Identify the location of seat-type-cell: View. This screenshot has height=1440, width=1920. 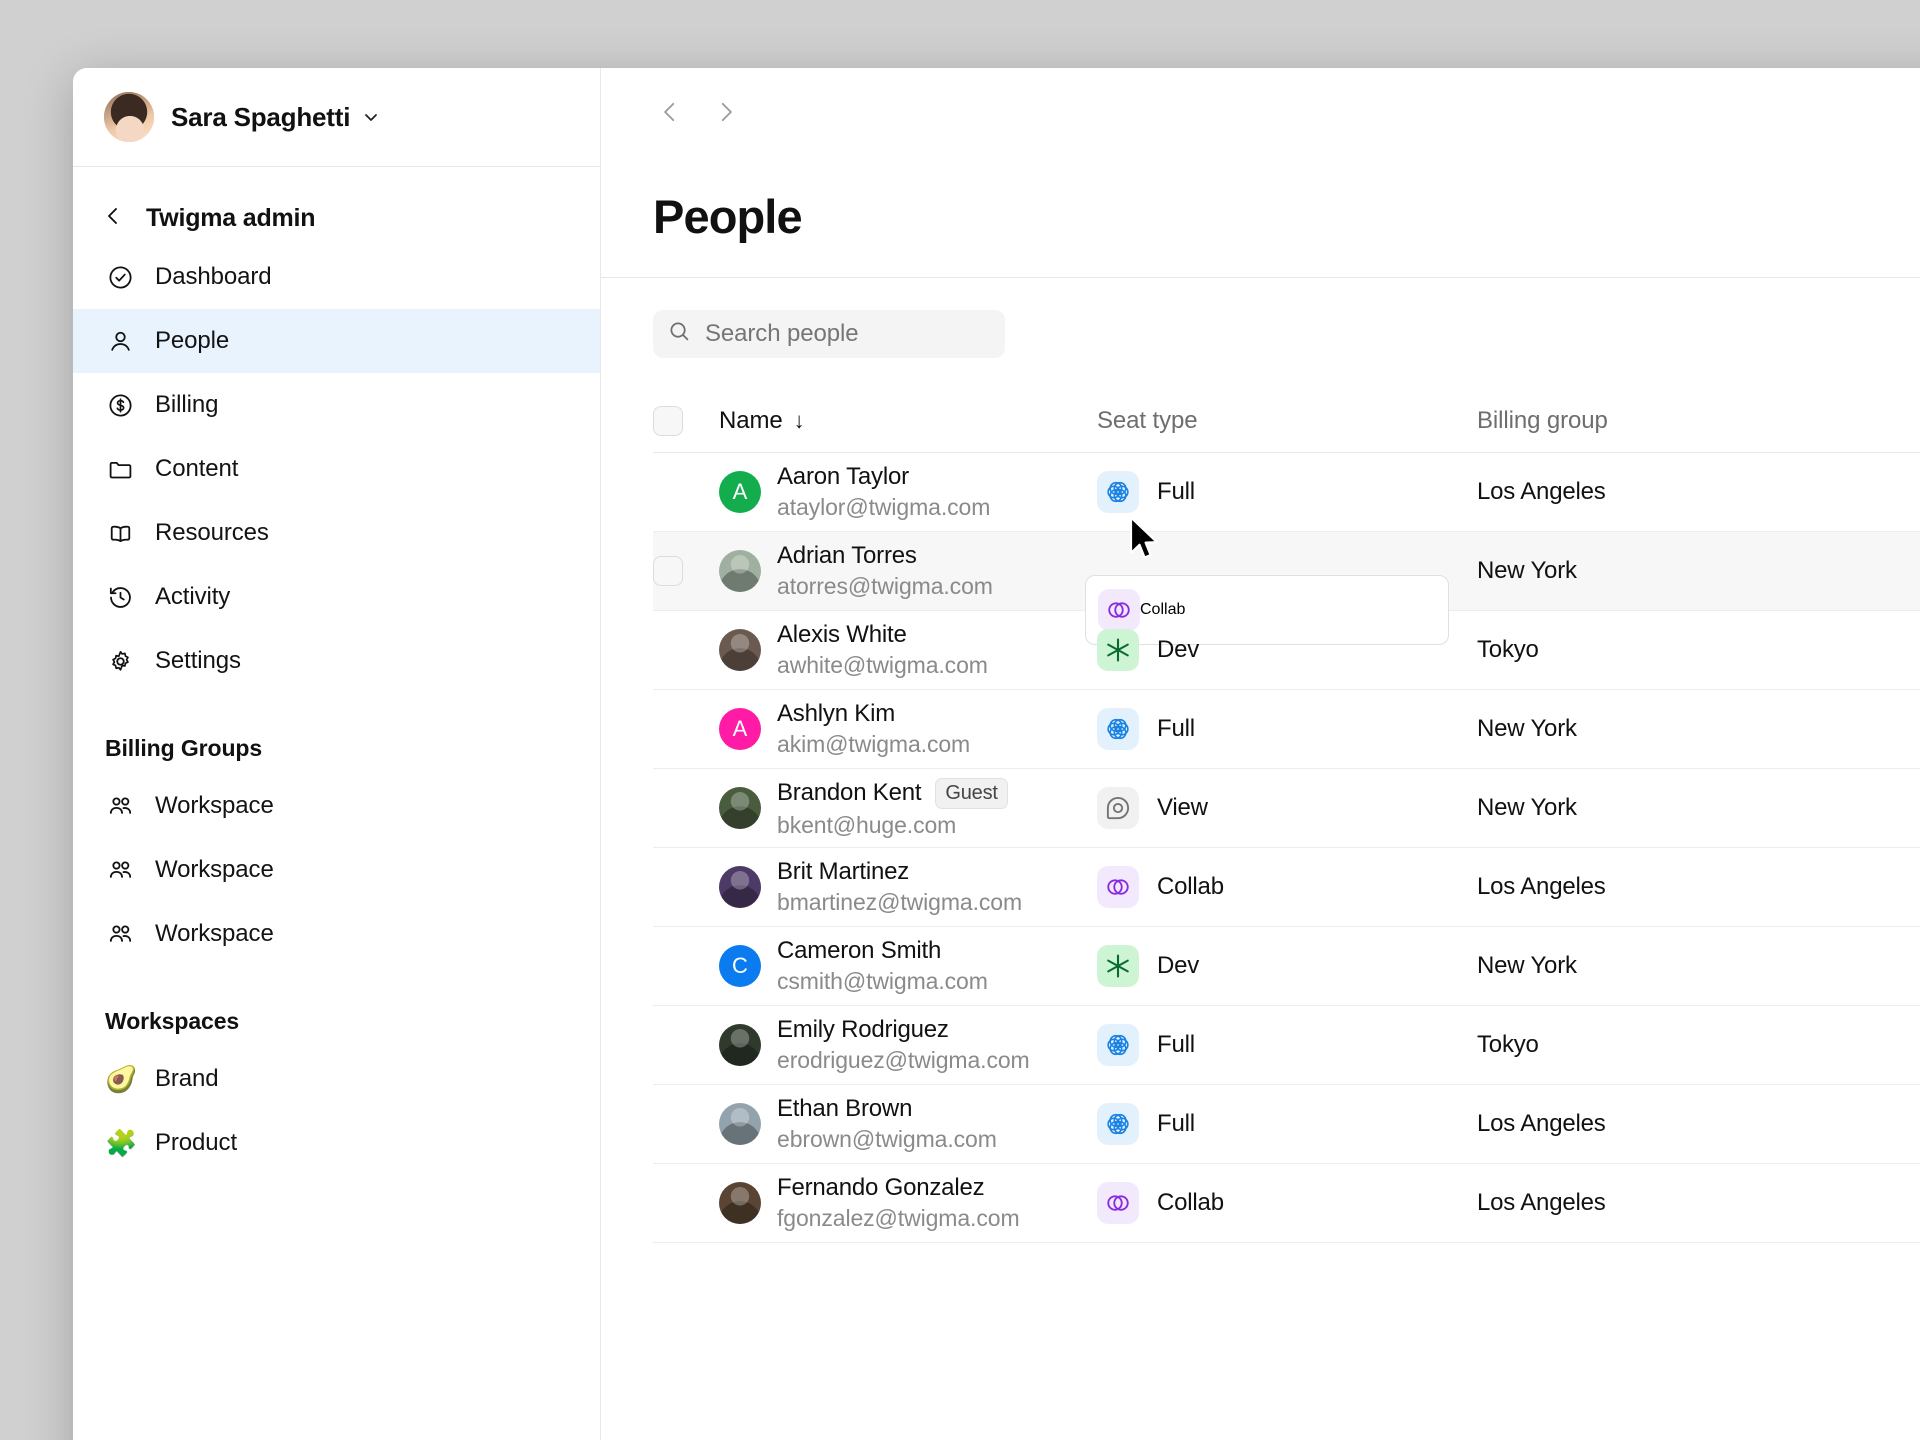
(1287, 808).